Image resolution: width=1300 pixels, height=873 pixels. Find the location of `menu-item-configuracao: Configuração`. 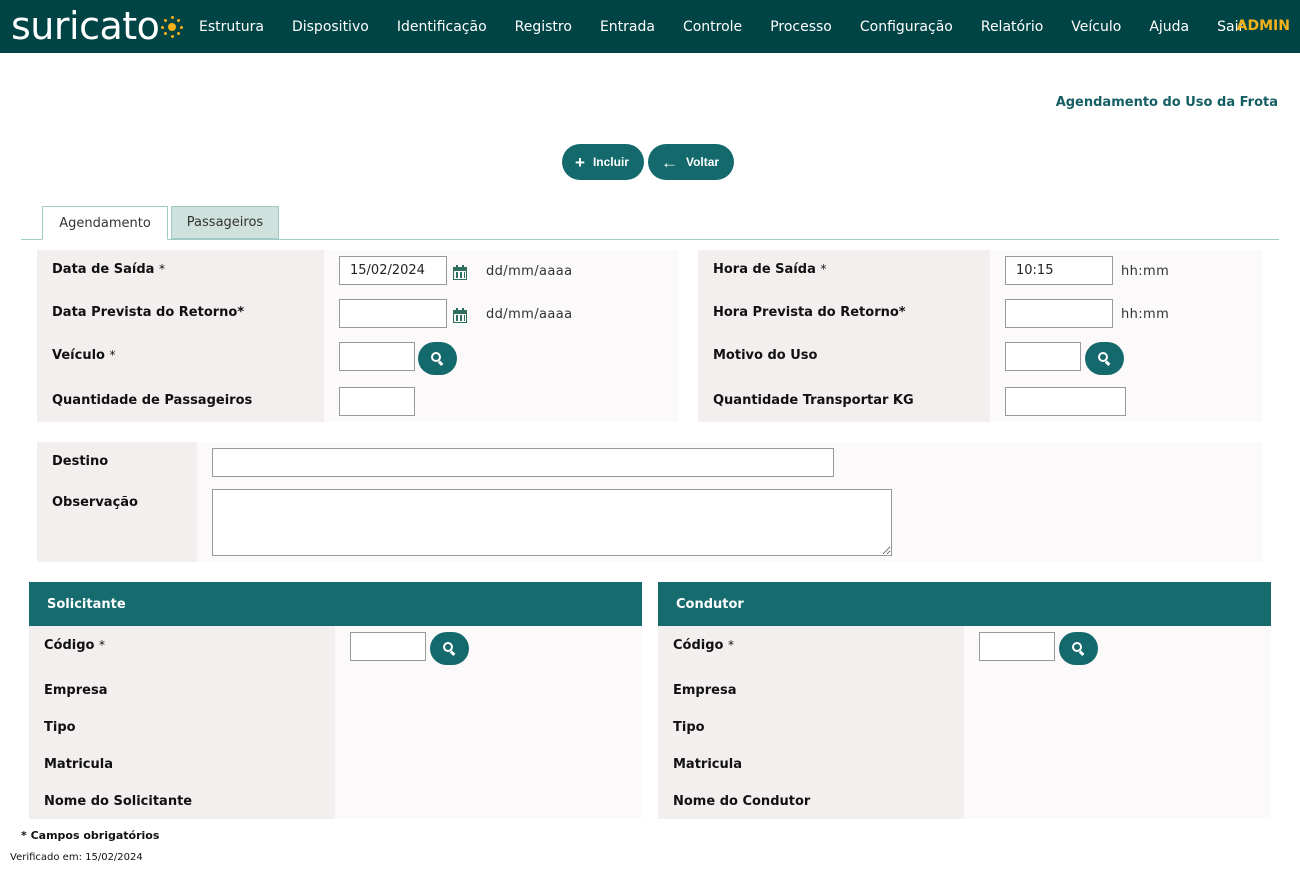

menu-item-configuracao: Configuração is located at coordinates (906, 27).